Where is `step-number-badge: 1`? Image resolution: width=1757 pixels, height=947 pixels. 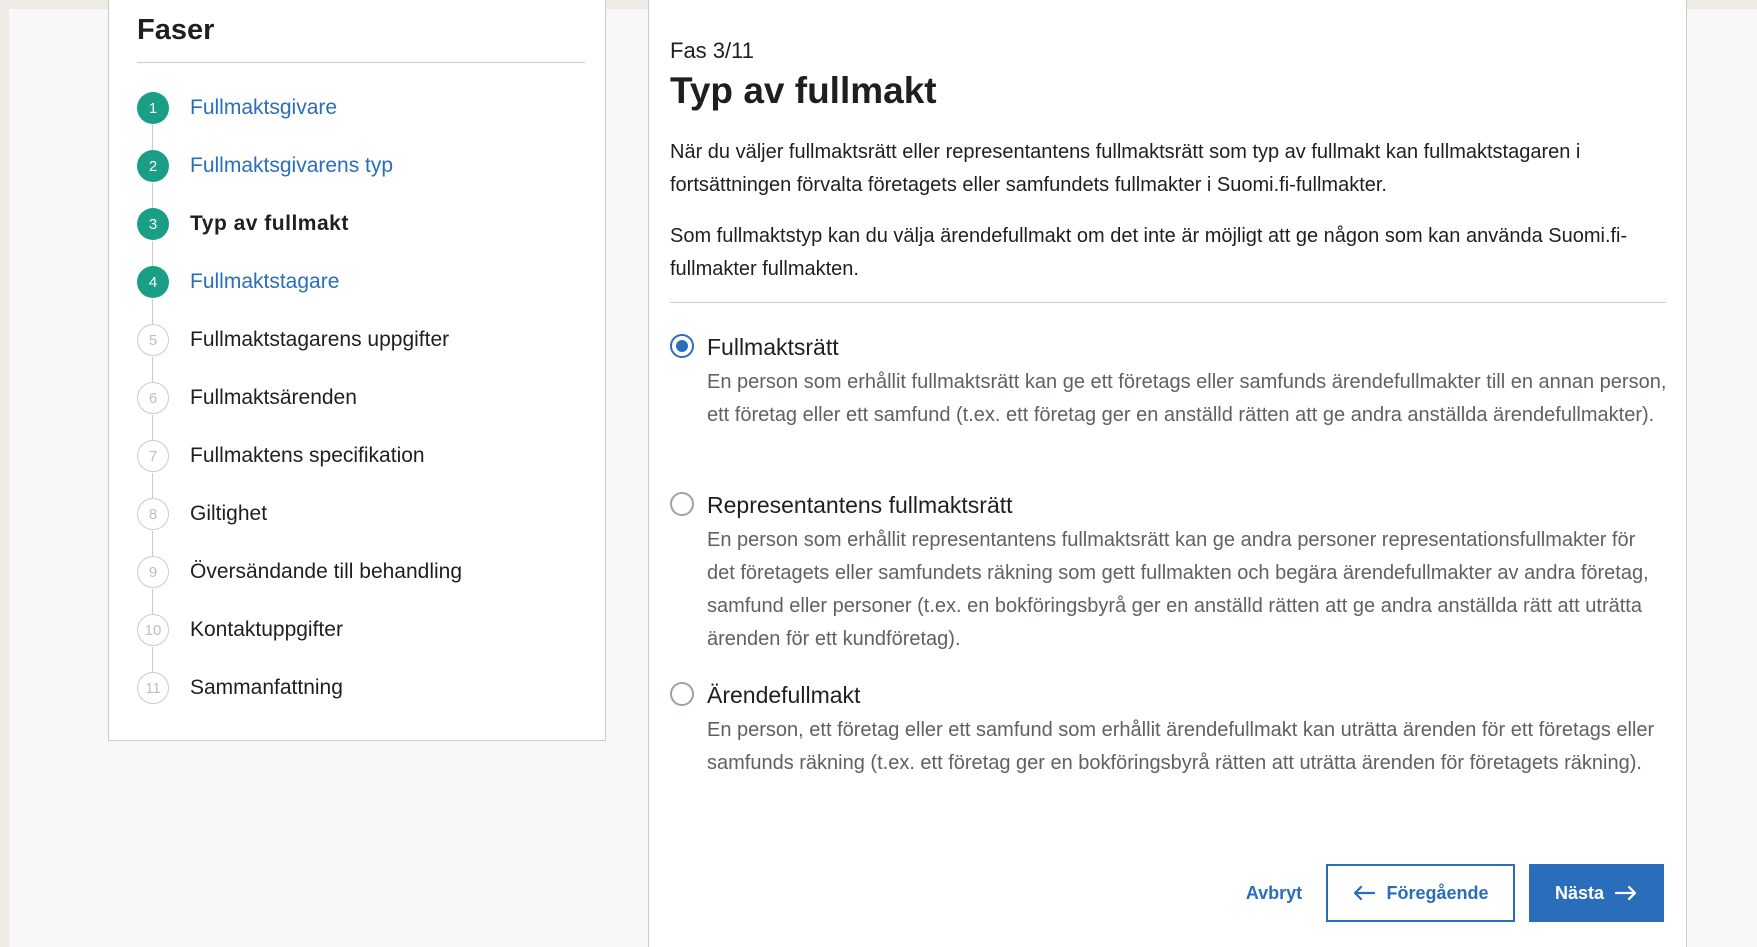 step-number-badge: 1 is located at coordinates (153, 108).